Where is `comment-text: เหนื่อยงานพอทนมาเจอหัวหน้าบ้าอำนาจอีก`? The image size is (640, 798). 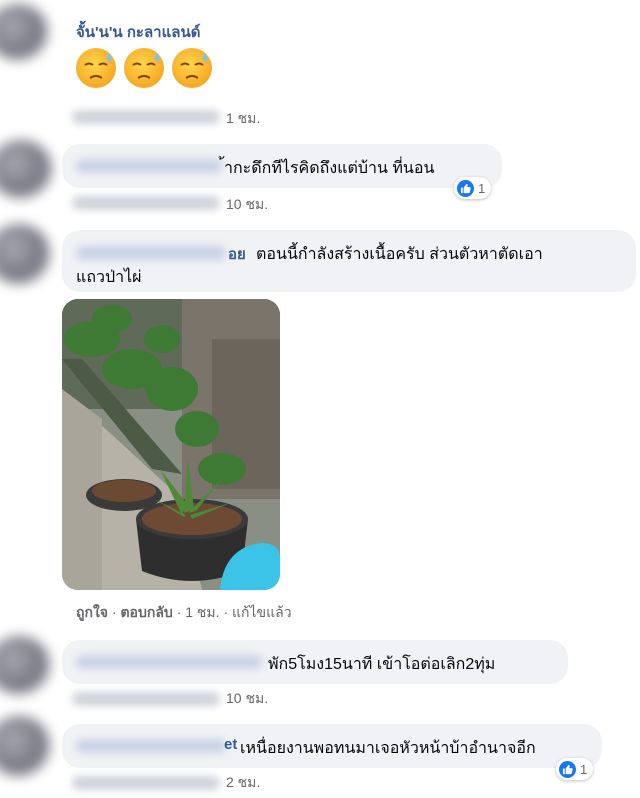 comment-text: เหนื่อยงานพอทนมาเจอหัวหน้าบ้าอำนาจอีก is located at coordinates (388, 748).